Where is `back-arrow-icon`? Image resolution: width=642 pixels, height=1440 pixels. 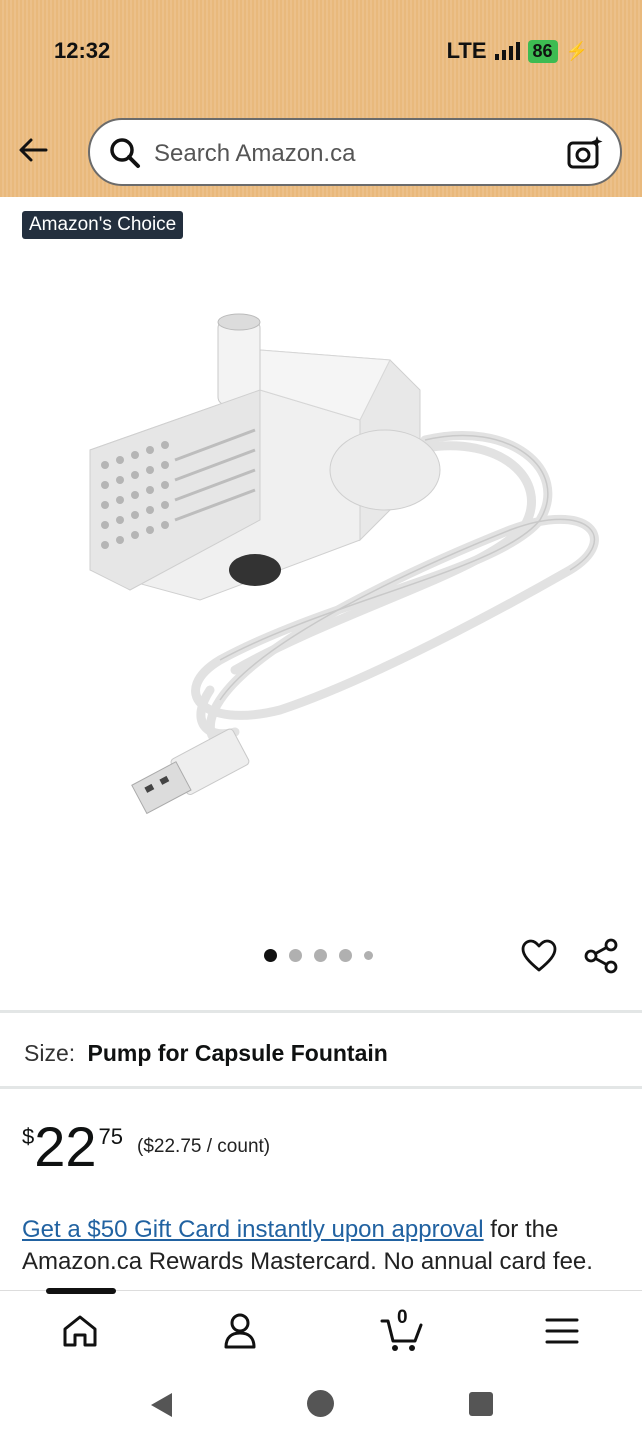
back-arrow-icon is located at coordinates (34, 150).